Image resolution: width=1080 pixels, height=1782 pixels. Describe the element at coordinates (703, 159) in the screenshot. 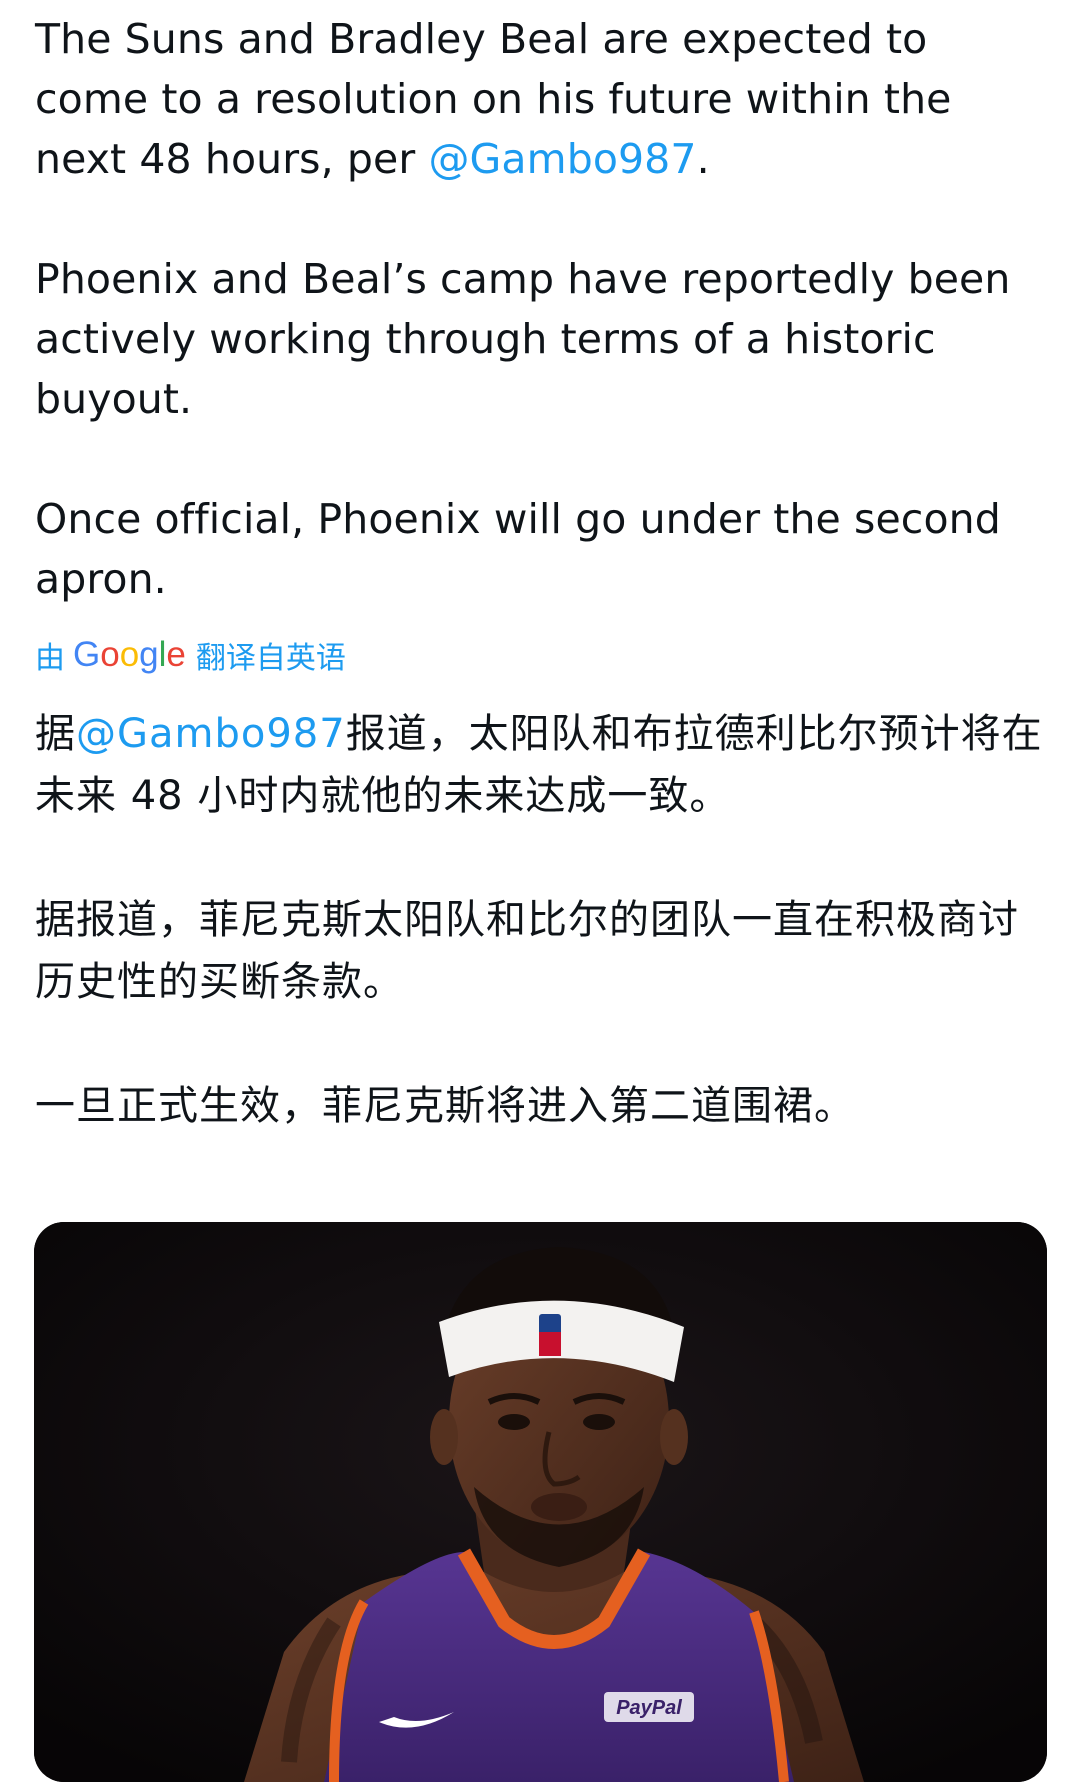

I see `original-paragraph-1-end: .` at that location.